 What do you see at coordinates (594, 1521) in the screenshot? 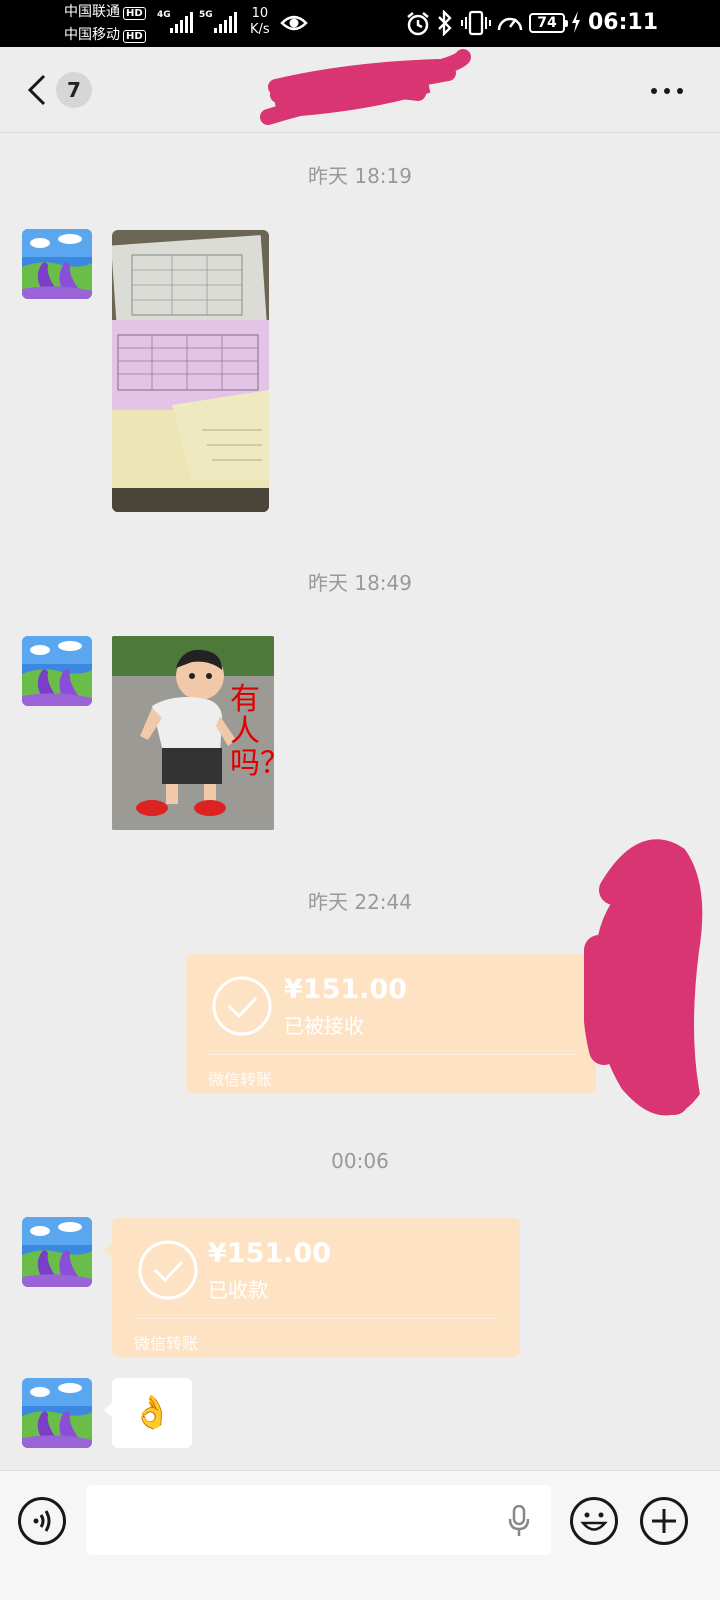
I see `emoji-icon` at bounding box center [594, 1521].